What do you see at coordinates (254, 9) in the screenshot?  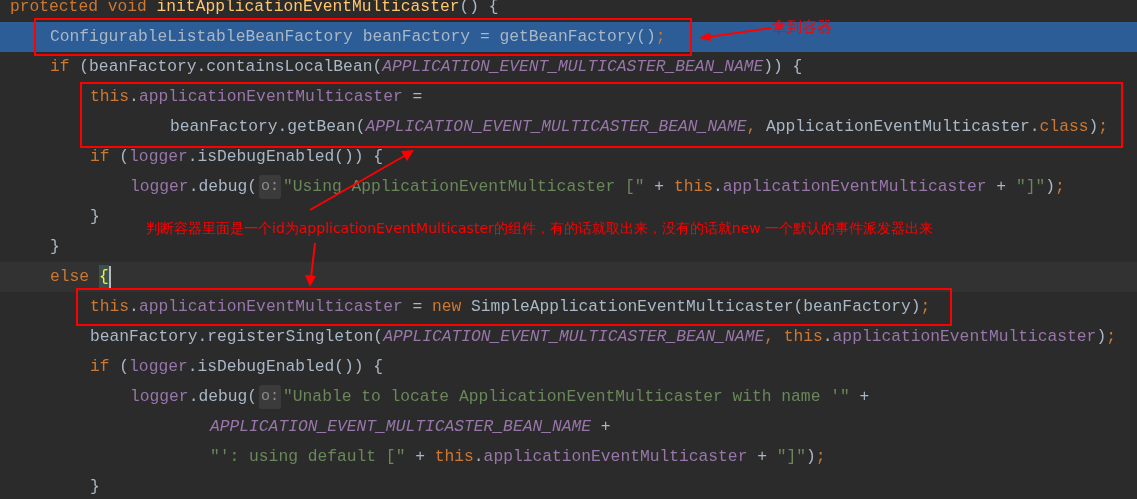 I see `code-text: protected void initApplicationEventMulticaster() {` at bounding box center [254, 9].